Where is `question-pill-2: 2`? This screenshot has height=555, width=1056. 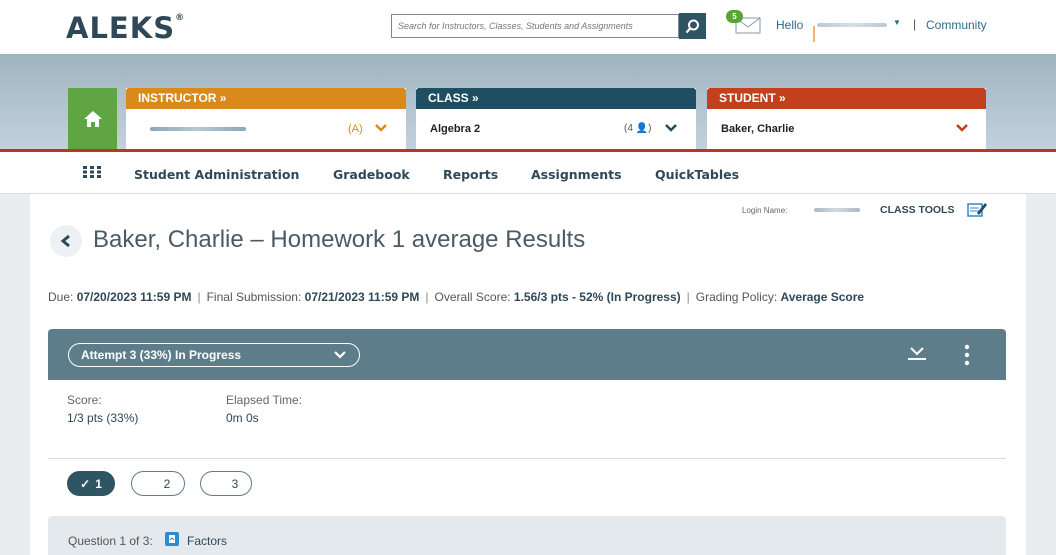 question-pill-2: 2 is located at coordinates (158, 483).